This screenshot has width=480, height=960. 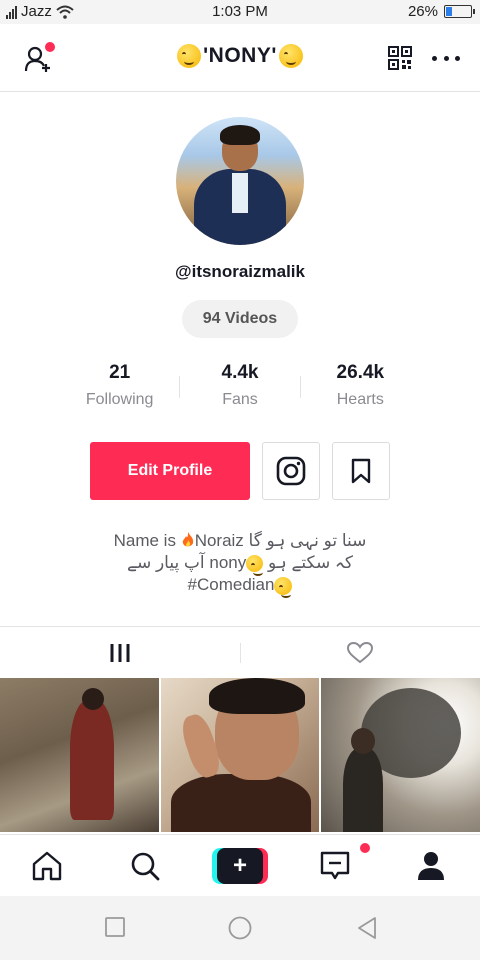 I want to click on nav-discover, so click(x=145, y=866).